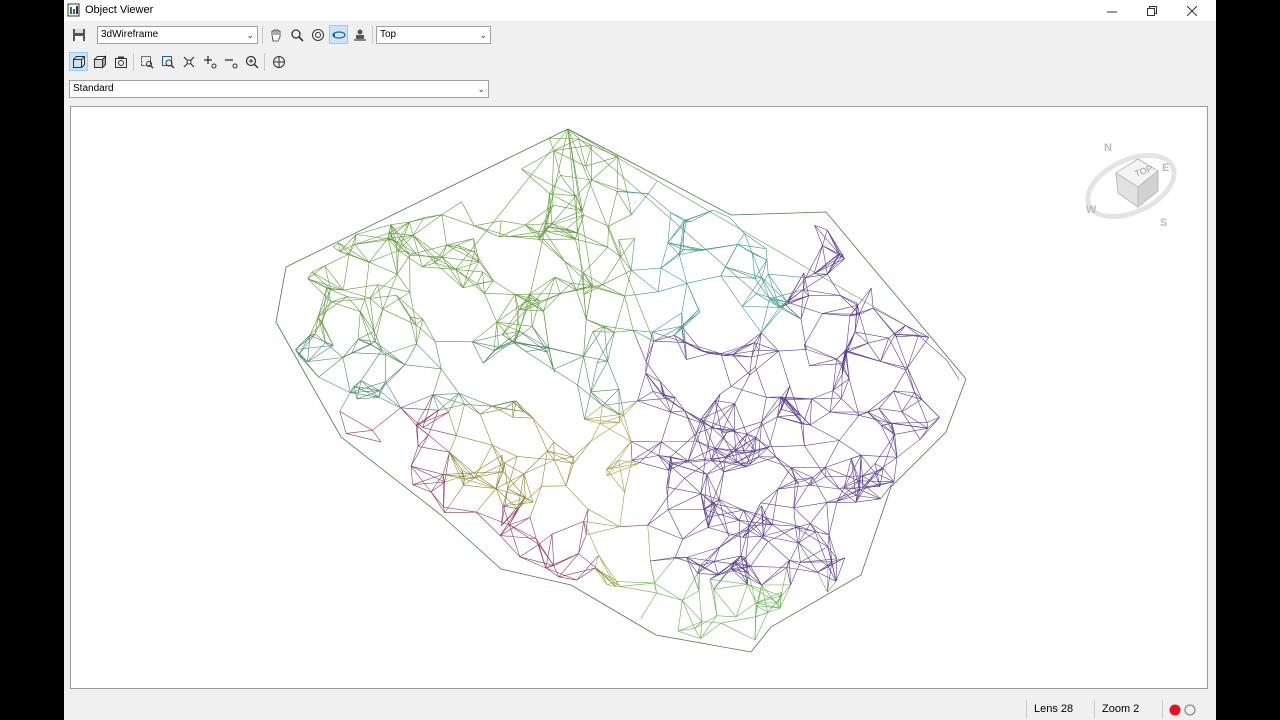 Image resolution: width=1280 pixels, height=720 pixels. I want to click on pan-button, so click(275, 34).